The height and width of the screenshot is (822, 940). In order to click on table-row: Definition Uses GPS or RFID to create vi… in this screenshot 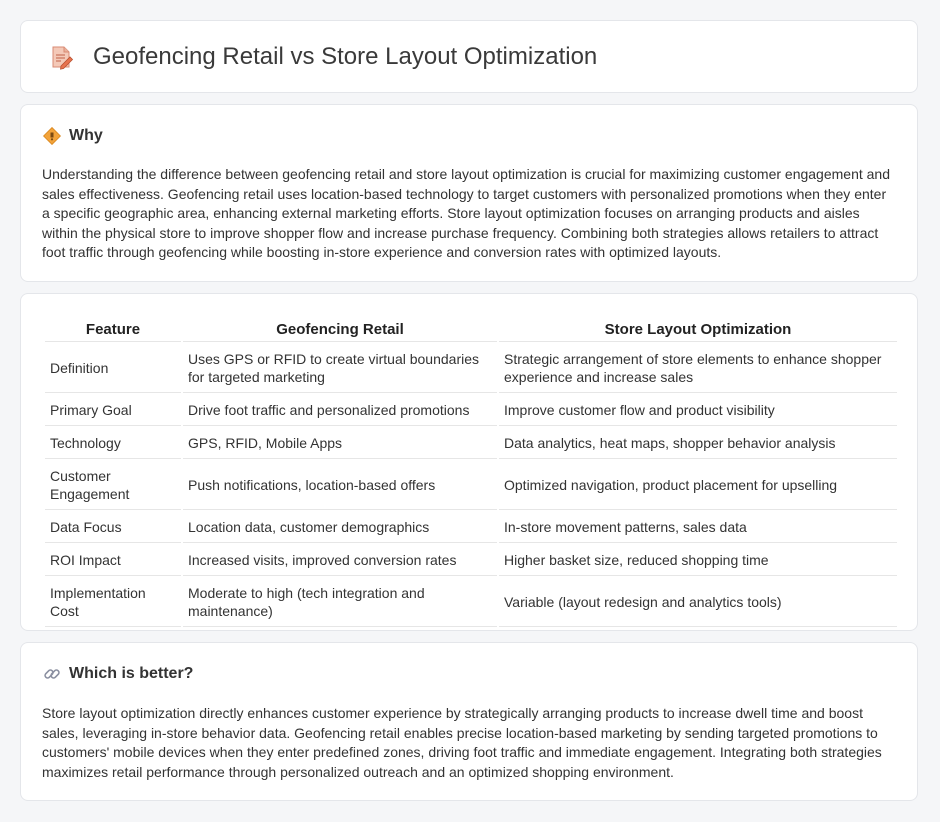, I will do `click(471, 368)`.